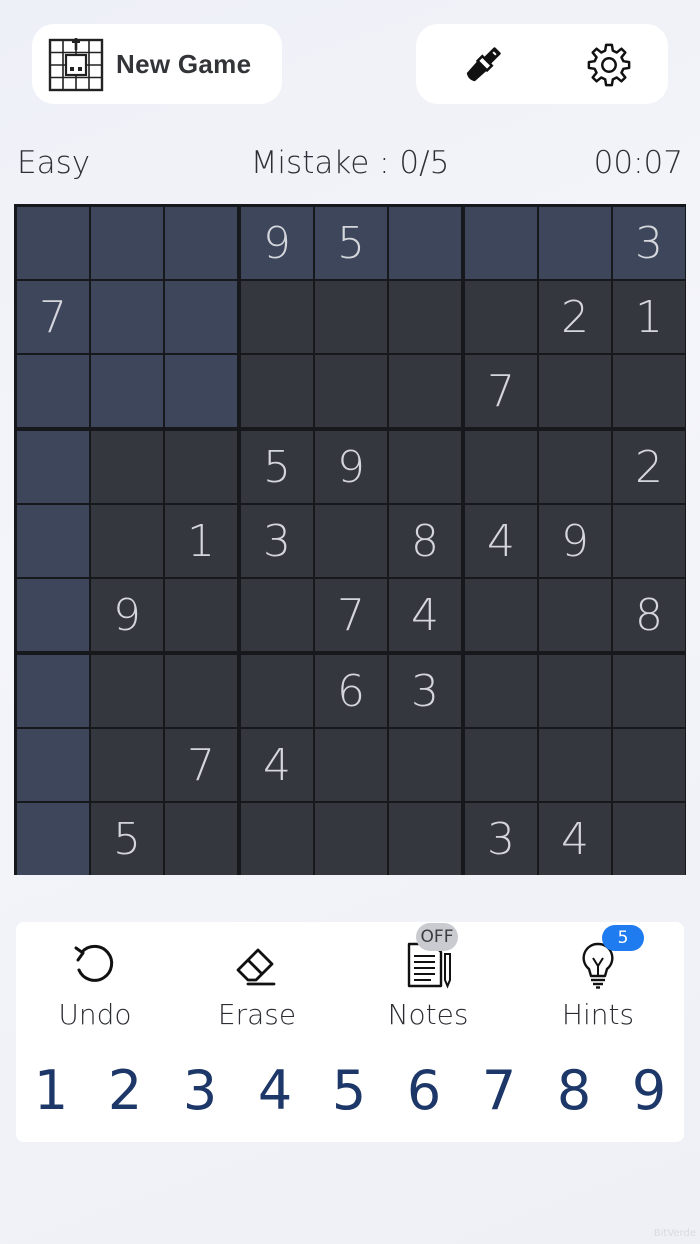 The image size is (700, 1244). Describe the element at coordinates (501, 839) in the screenshot. I see `sudoku-cell-r9-c7: 3` at that location.